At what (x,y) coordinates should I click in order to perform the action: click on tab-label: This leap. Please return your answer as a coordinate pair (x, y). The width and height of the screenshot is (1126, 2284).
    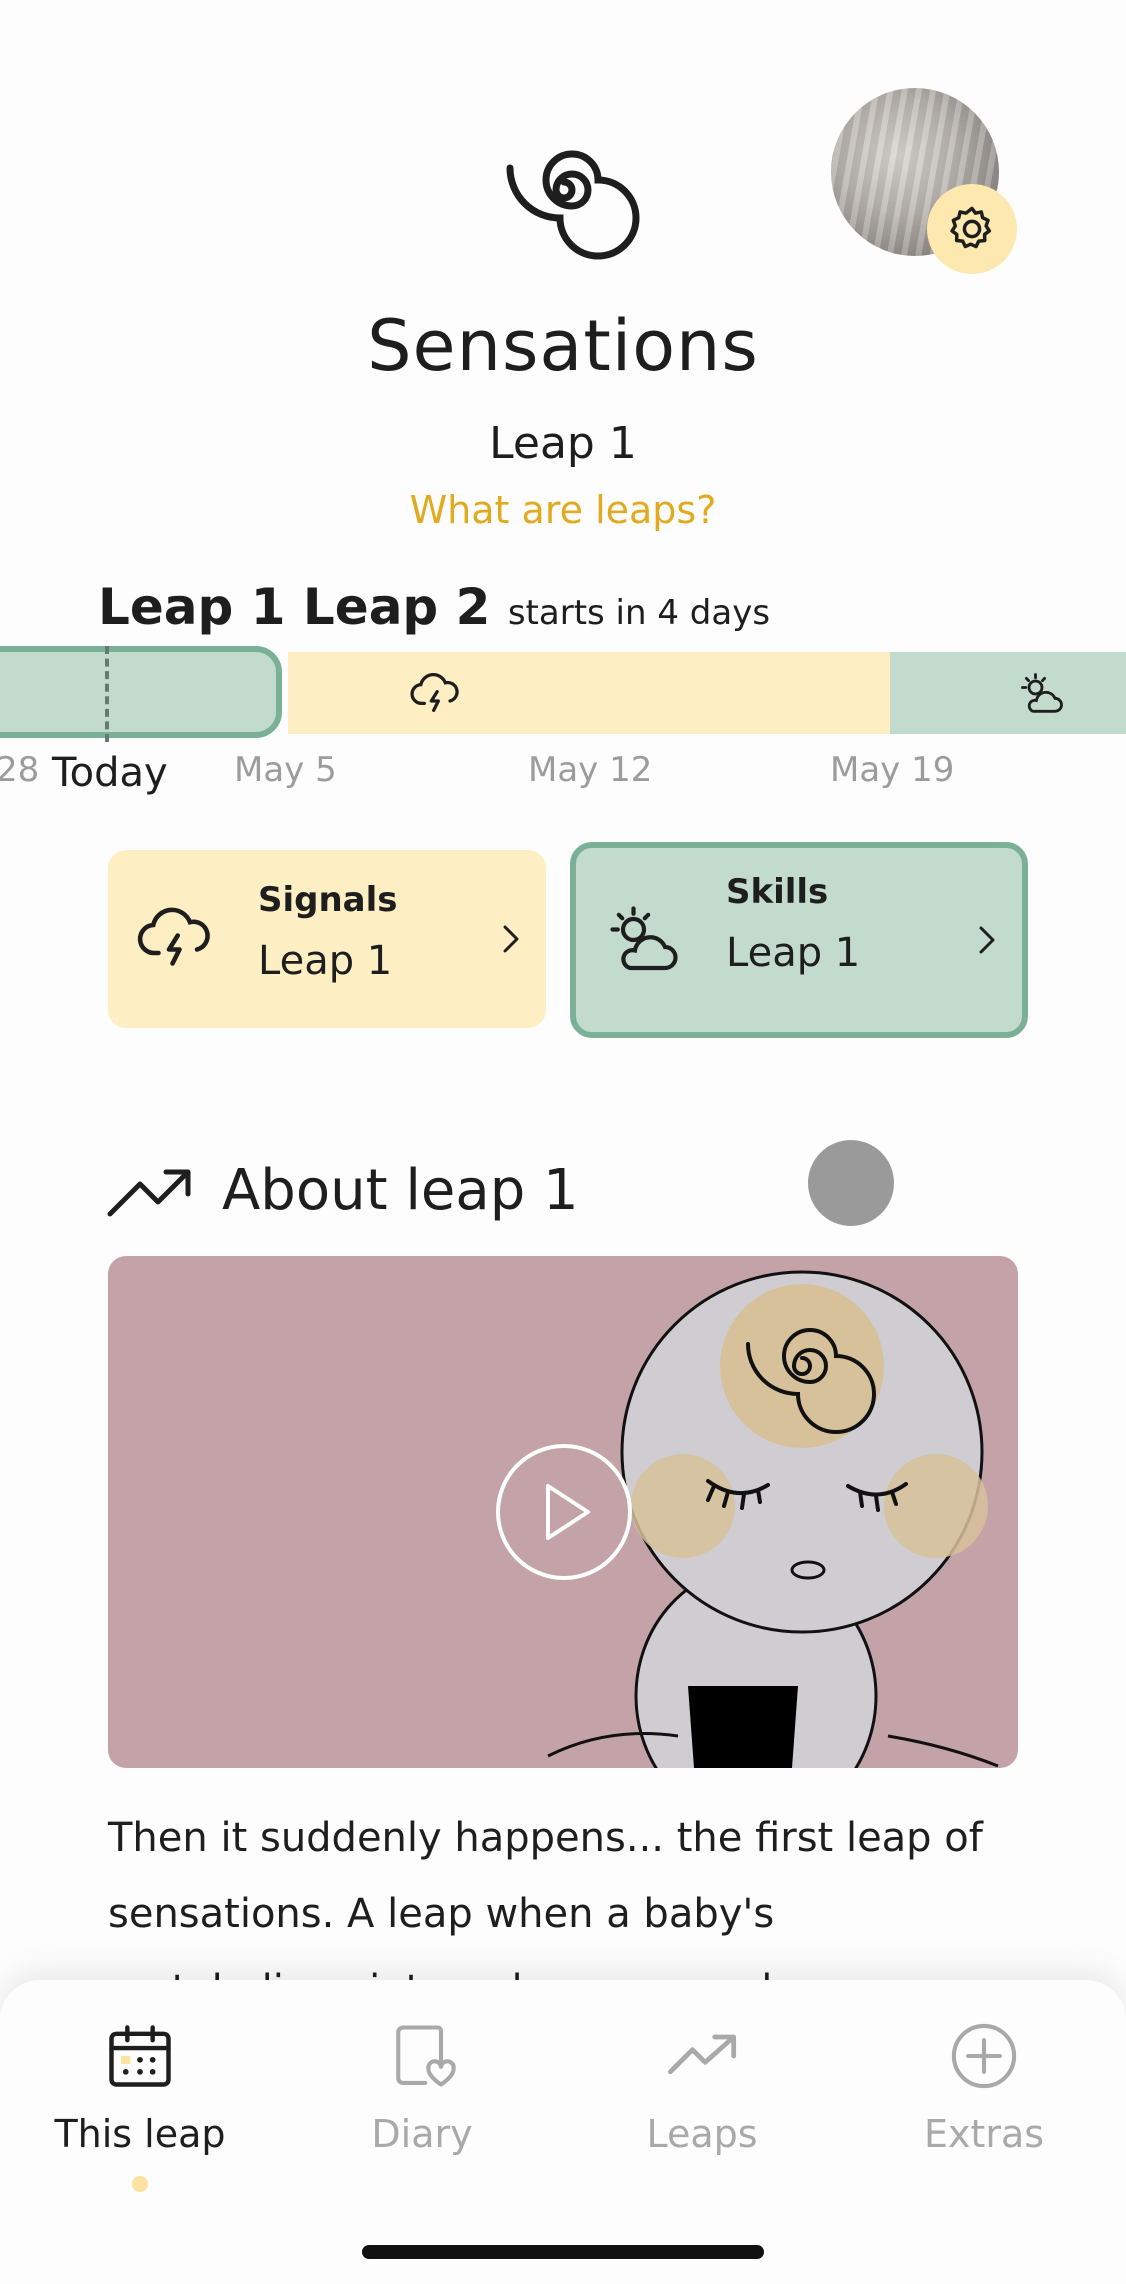
    Looking at the image, I should click on (140, 2134).